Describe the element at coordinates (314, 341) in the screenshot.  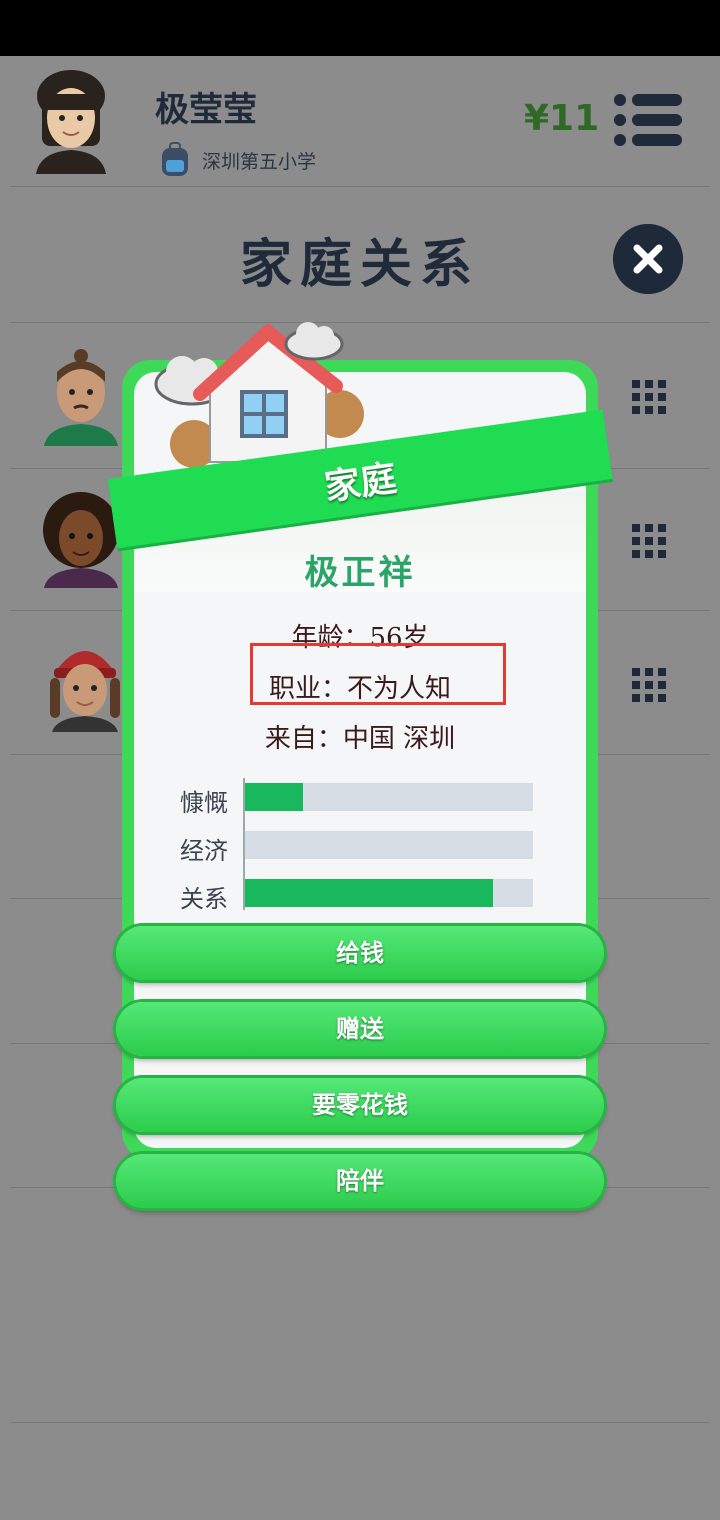
I see `cloud-icon` at that location.